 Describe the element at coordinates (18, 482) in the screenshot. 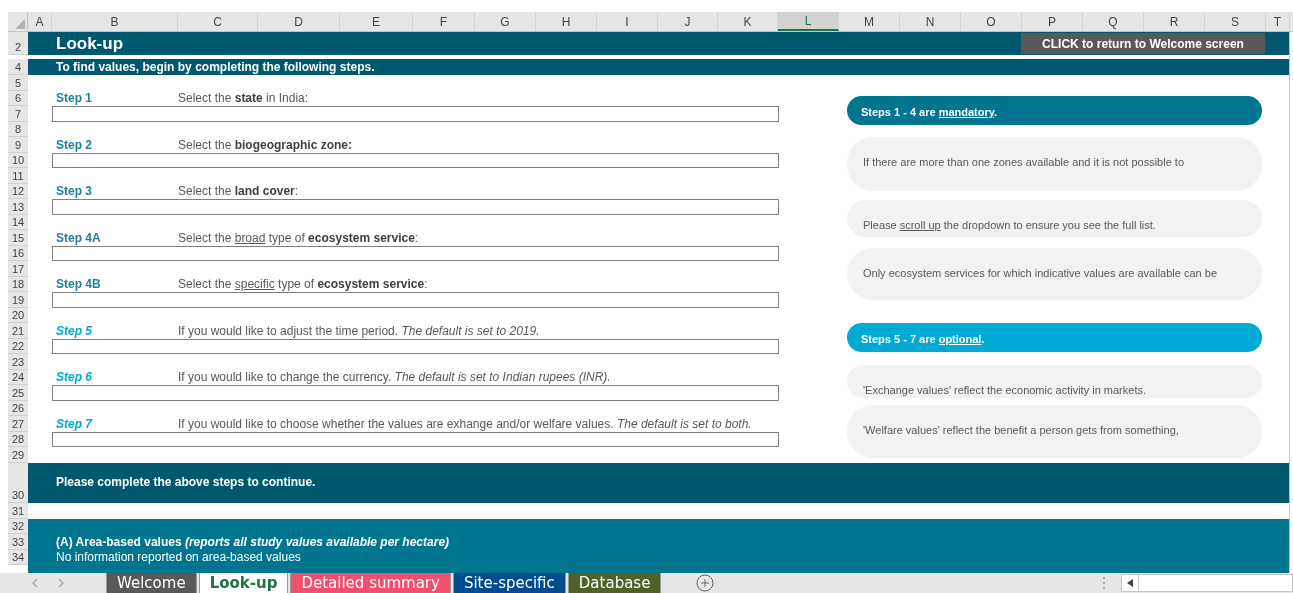

I see `row-header: 30` at that location.